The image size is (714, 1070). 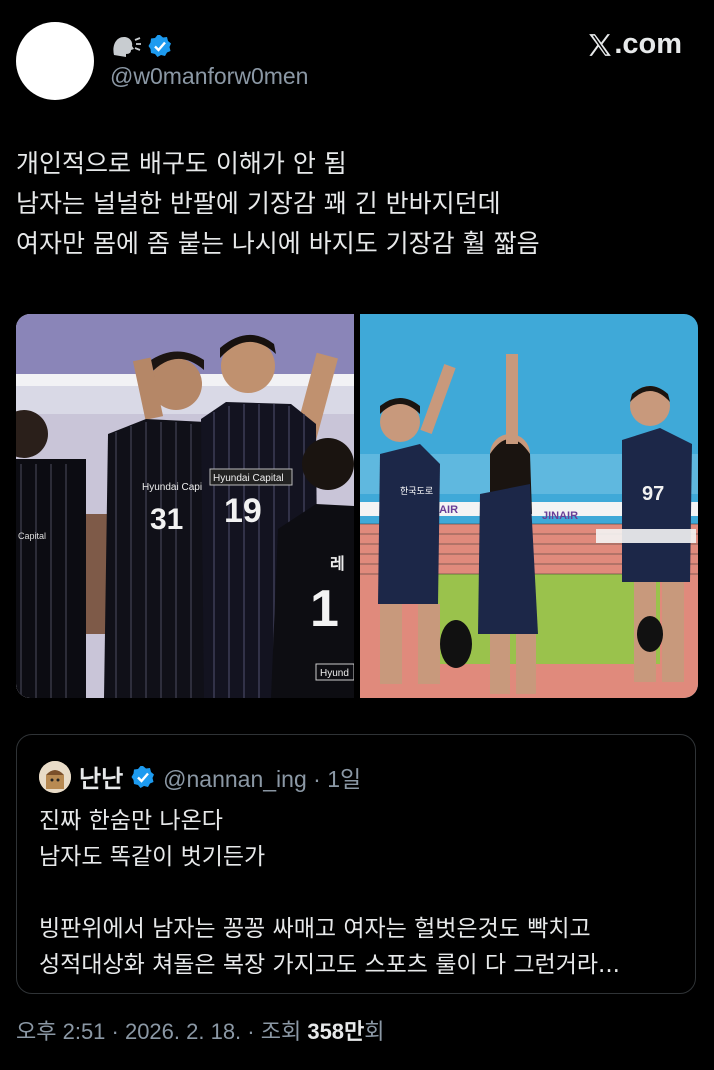 I want to click on jersey-number-19: 19, so click(x=243, y=511).